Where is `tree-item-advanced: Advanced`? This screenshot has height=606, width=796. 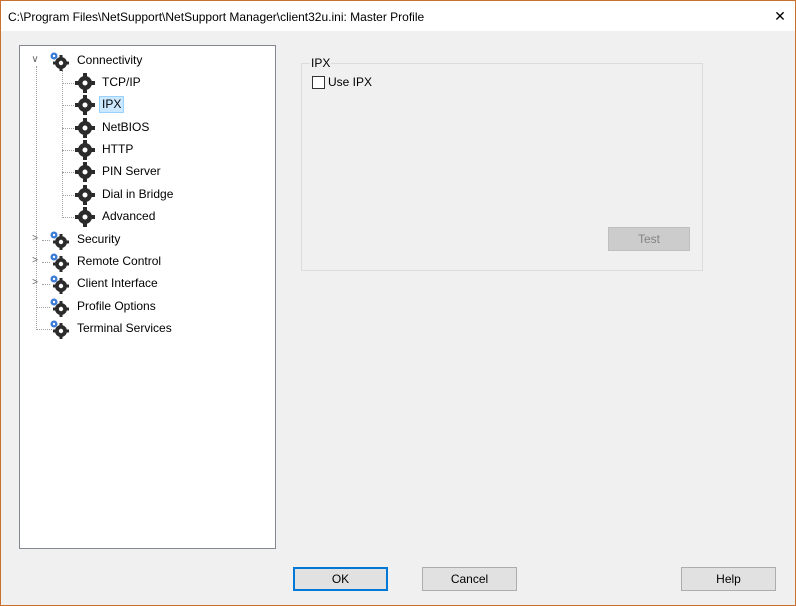
tree-item-advanced: Advanced is located at coordinates (145, 217).